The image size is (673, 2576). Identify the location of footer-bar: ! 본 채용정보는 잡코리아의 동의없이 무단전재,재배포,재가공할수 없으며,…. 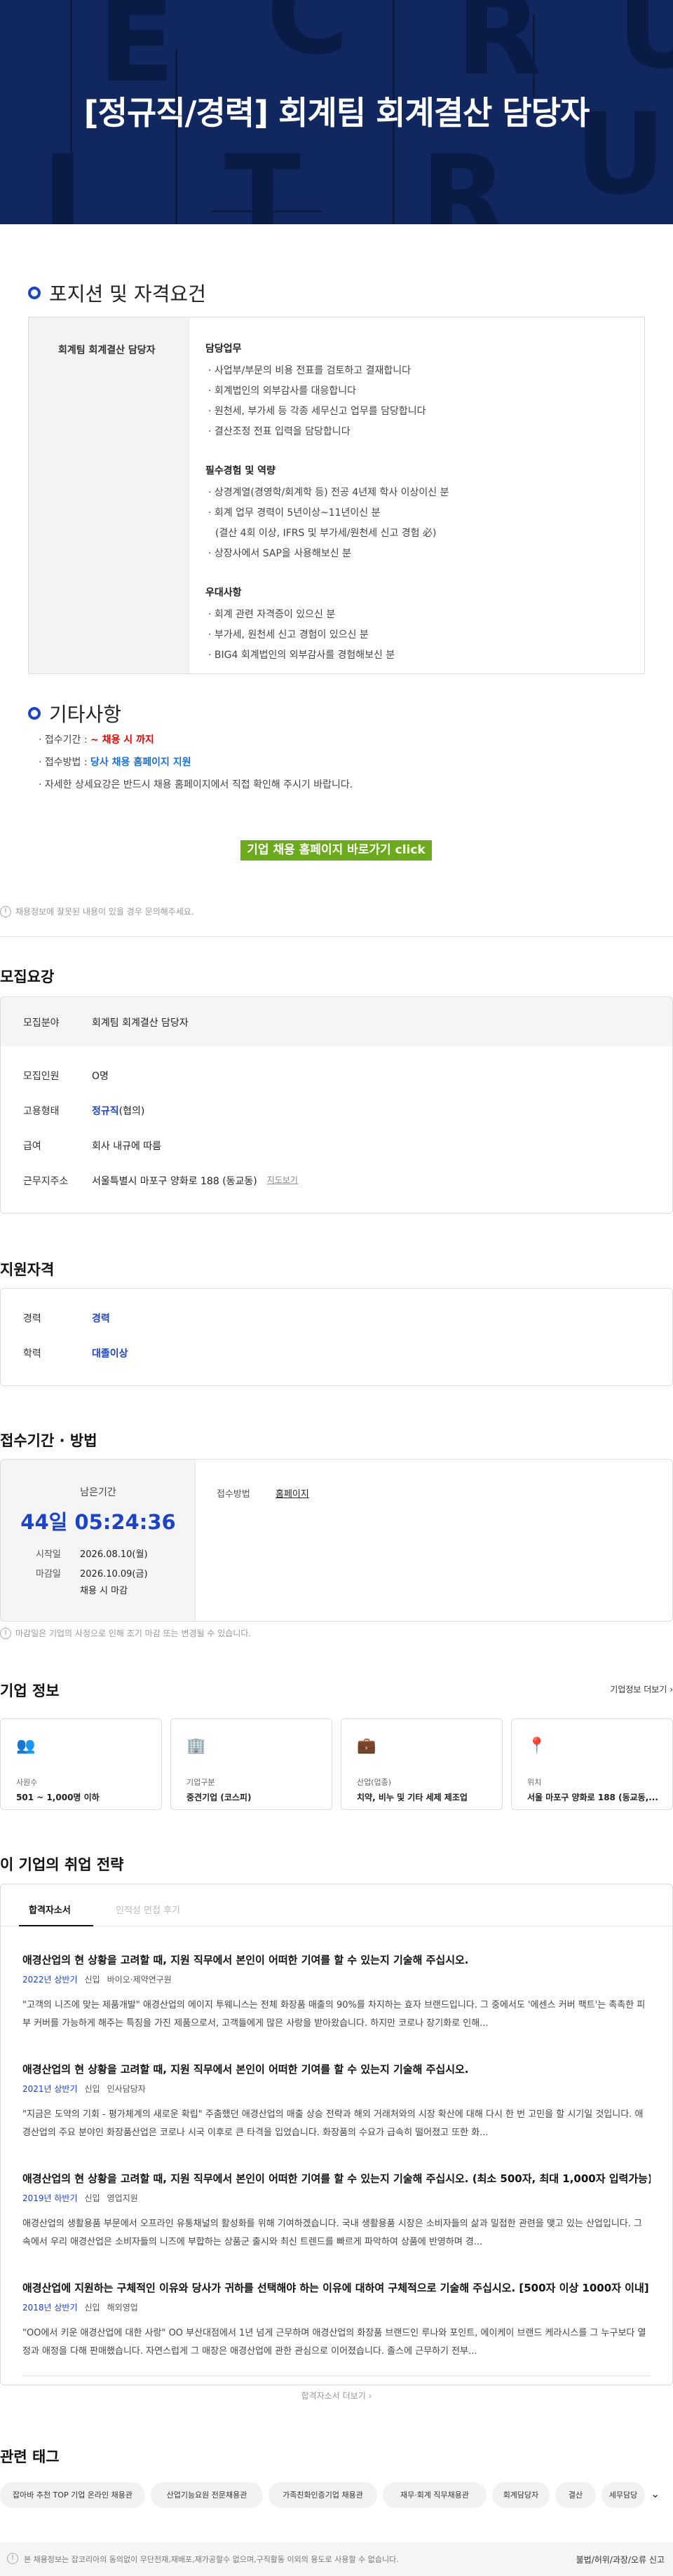
(336, 2559).